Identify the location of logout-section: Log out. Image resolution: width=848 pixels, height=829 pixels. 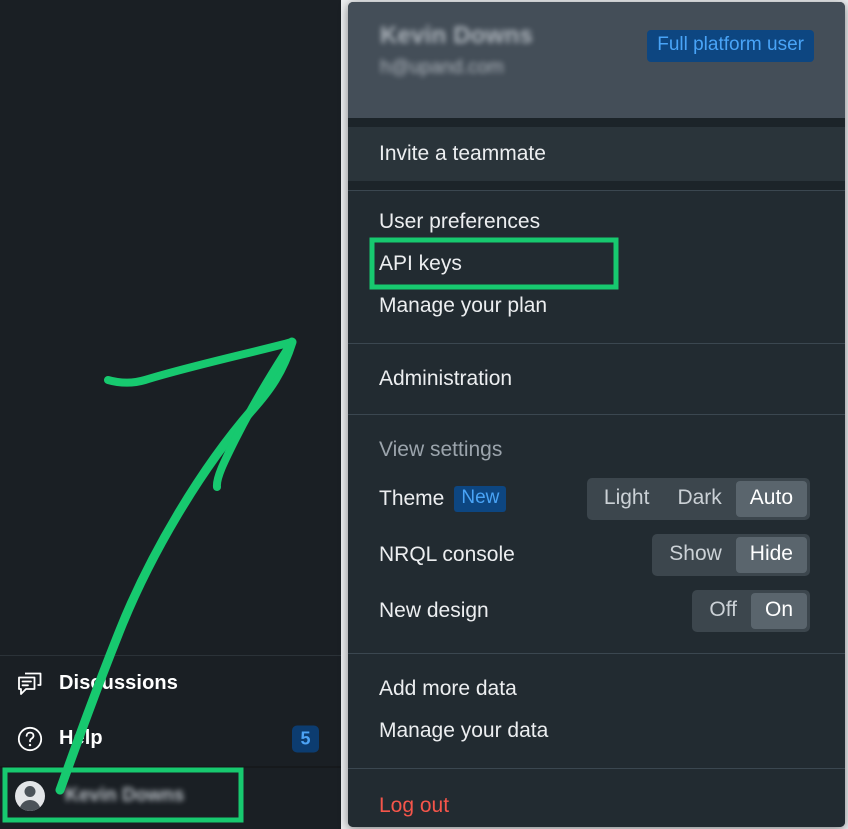
(596, 797).